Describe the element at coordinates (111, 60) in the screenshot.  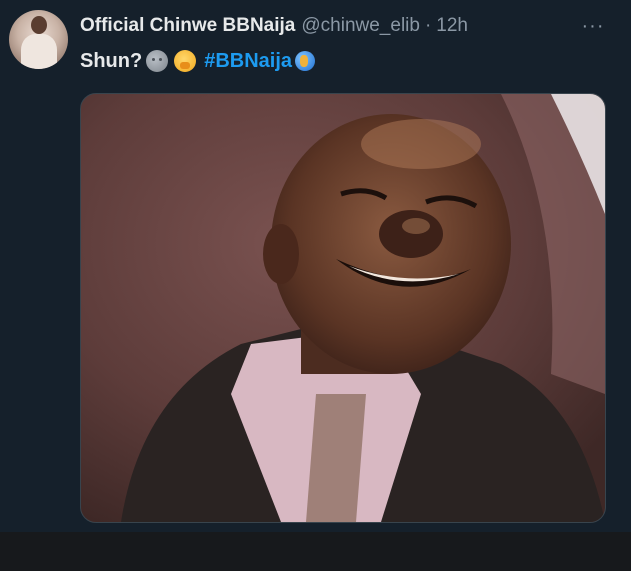
I see `tweet-text-word: Shun?` at that location.